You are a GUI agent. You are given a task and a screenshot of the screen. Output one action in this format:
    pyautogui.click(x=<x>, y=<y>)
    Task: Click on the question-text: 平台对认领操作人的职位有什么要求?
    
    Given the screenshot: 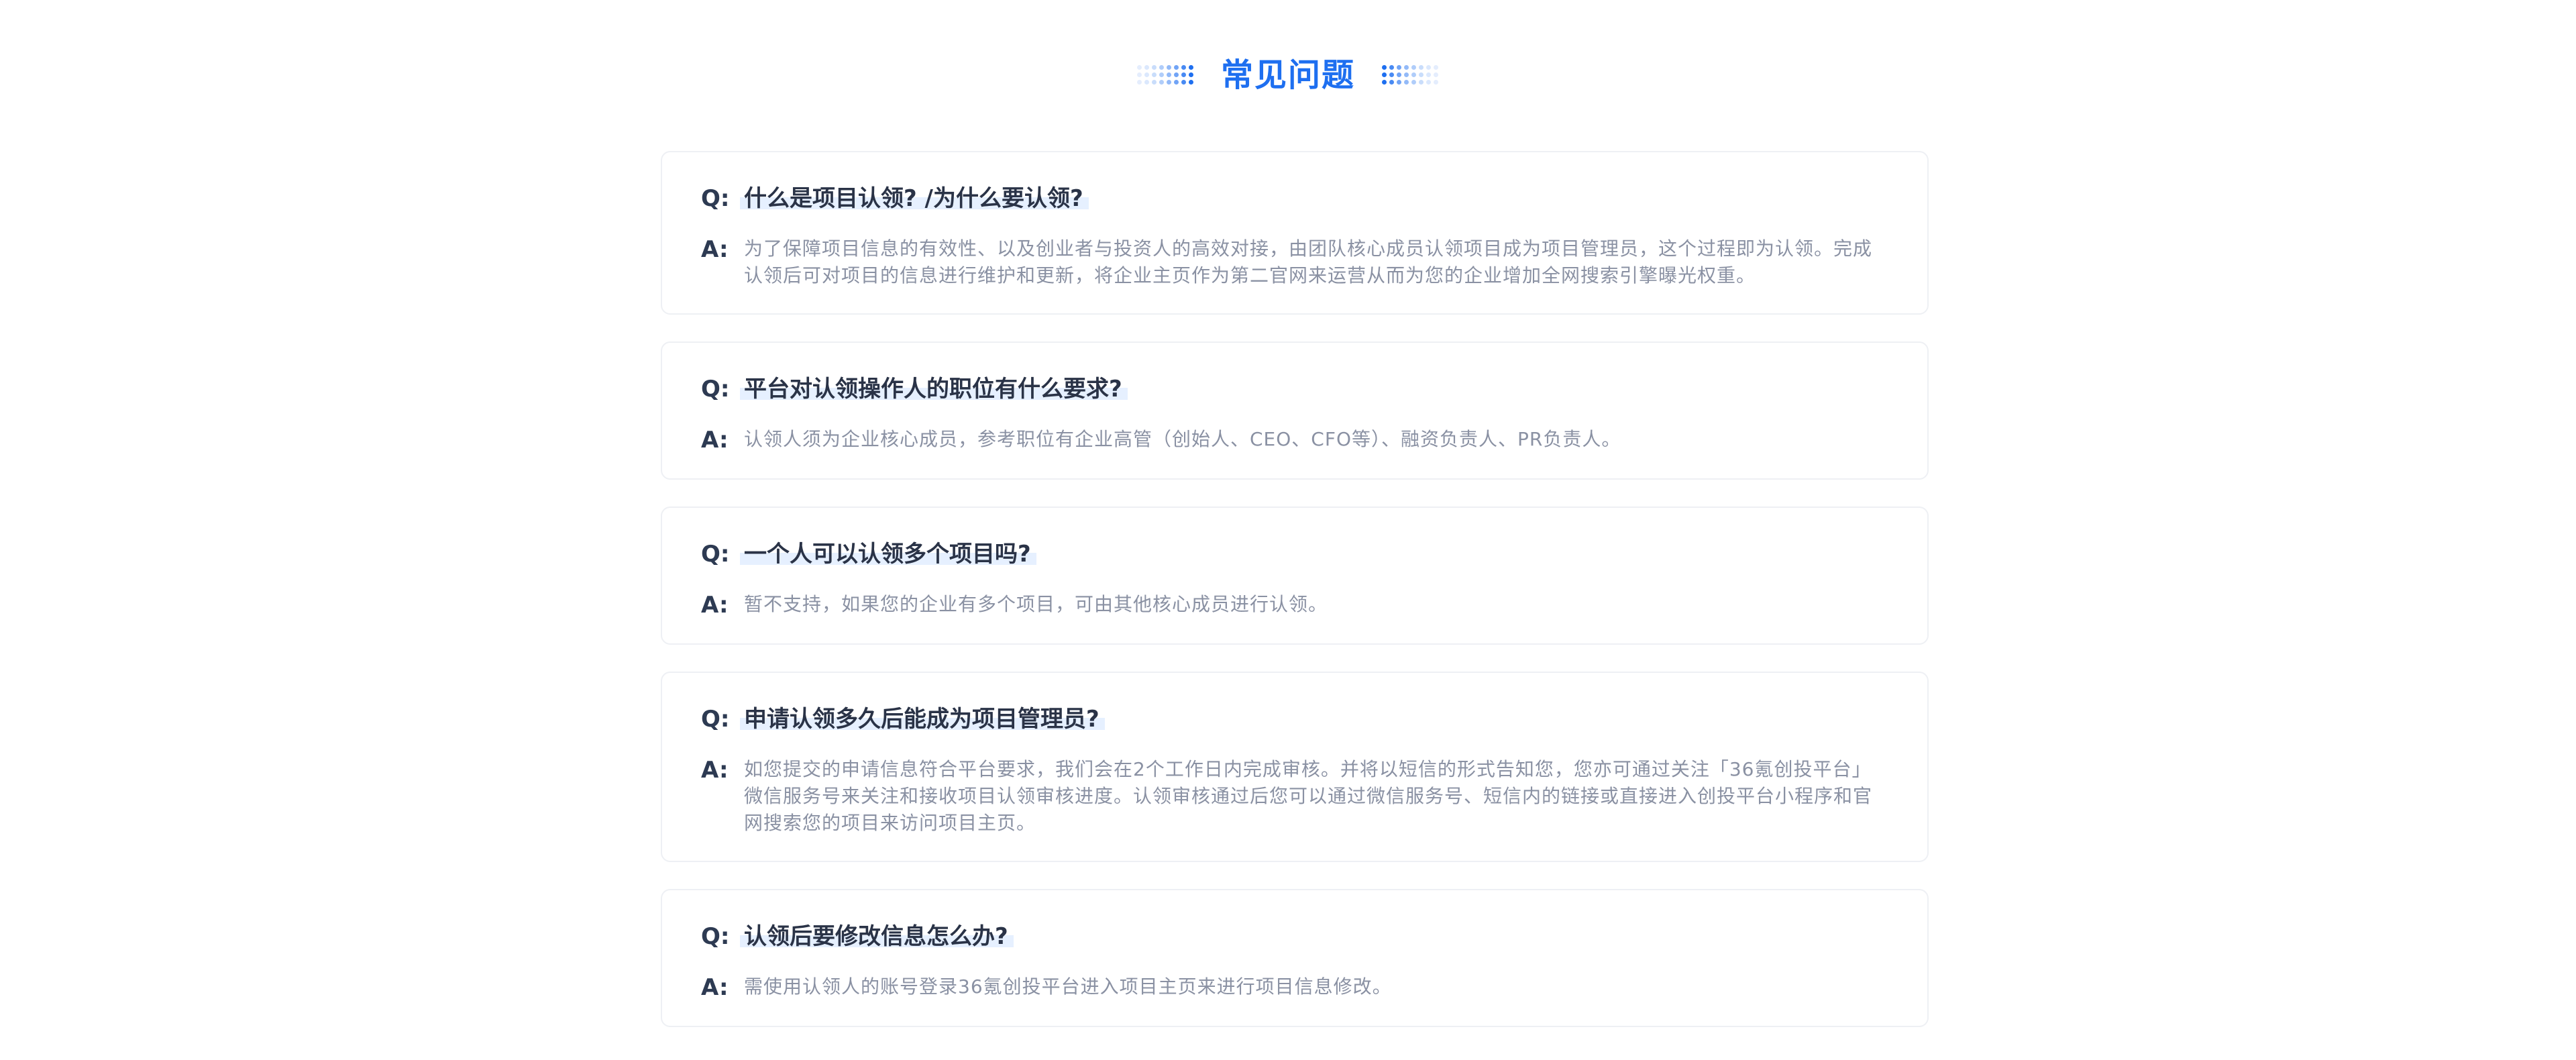 What is the action you would take?
    pyautogui.click(x=933, y=389)
    